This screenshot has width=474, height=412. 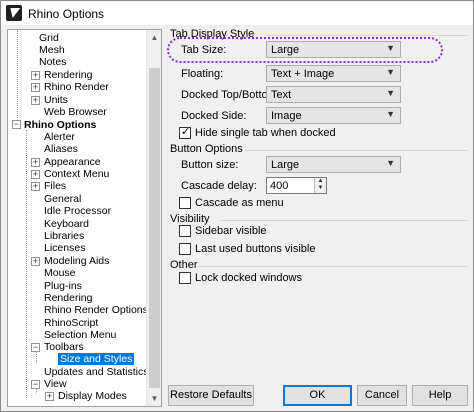 I want to click on tree-item-general: General, so click(x=62, y=199).